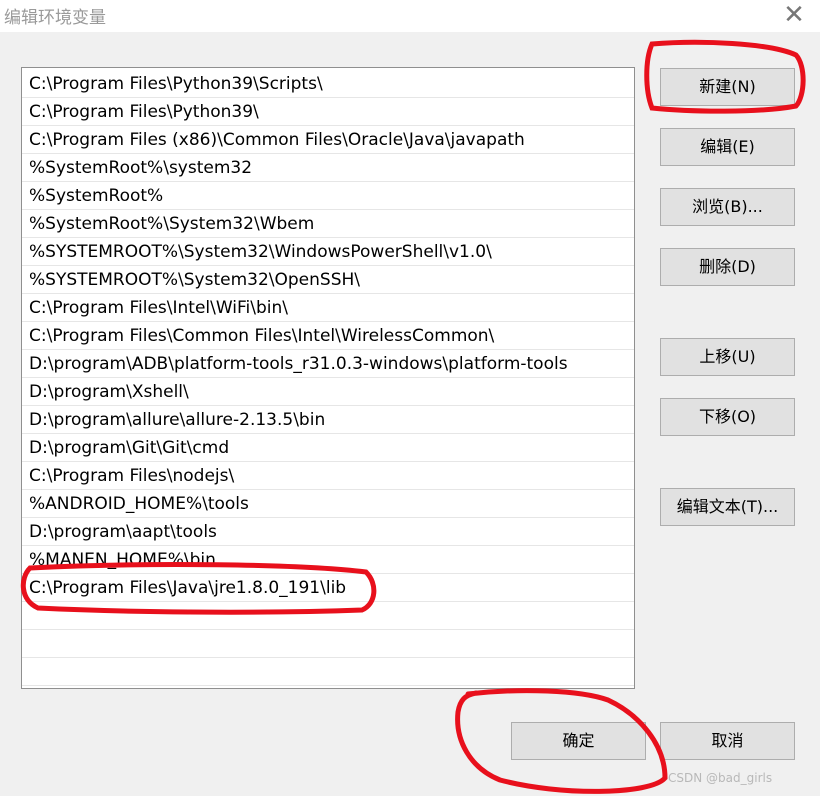  Describe the element at coordinates (328, 308) in the screenshot. I see `list-item: C:\Program Files\Intel\WiFi\bin\` at that location.